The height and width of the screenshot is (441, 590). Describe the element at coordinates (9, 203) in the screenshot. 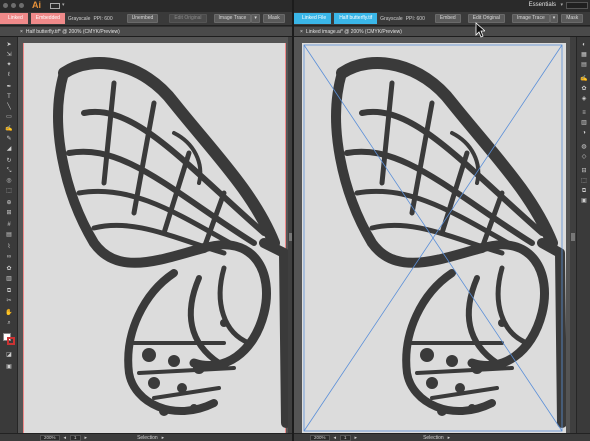

I see `shape-builder-icon: ⊕` at that location.